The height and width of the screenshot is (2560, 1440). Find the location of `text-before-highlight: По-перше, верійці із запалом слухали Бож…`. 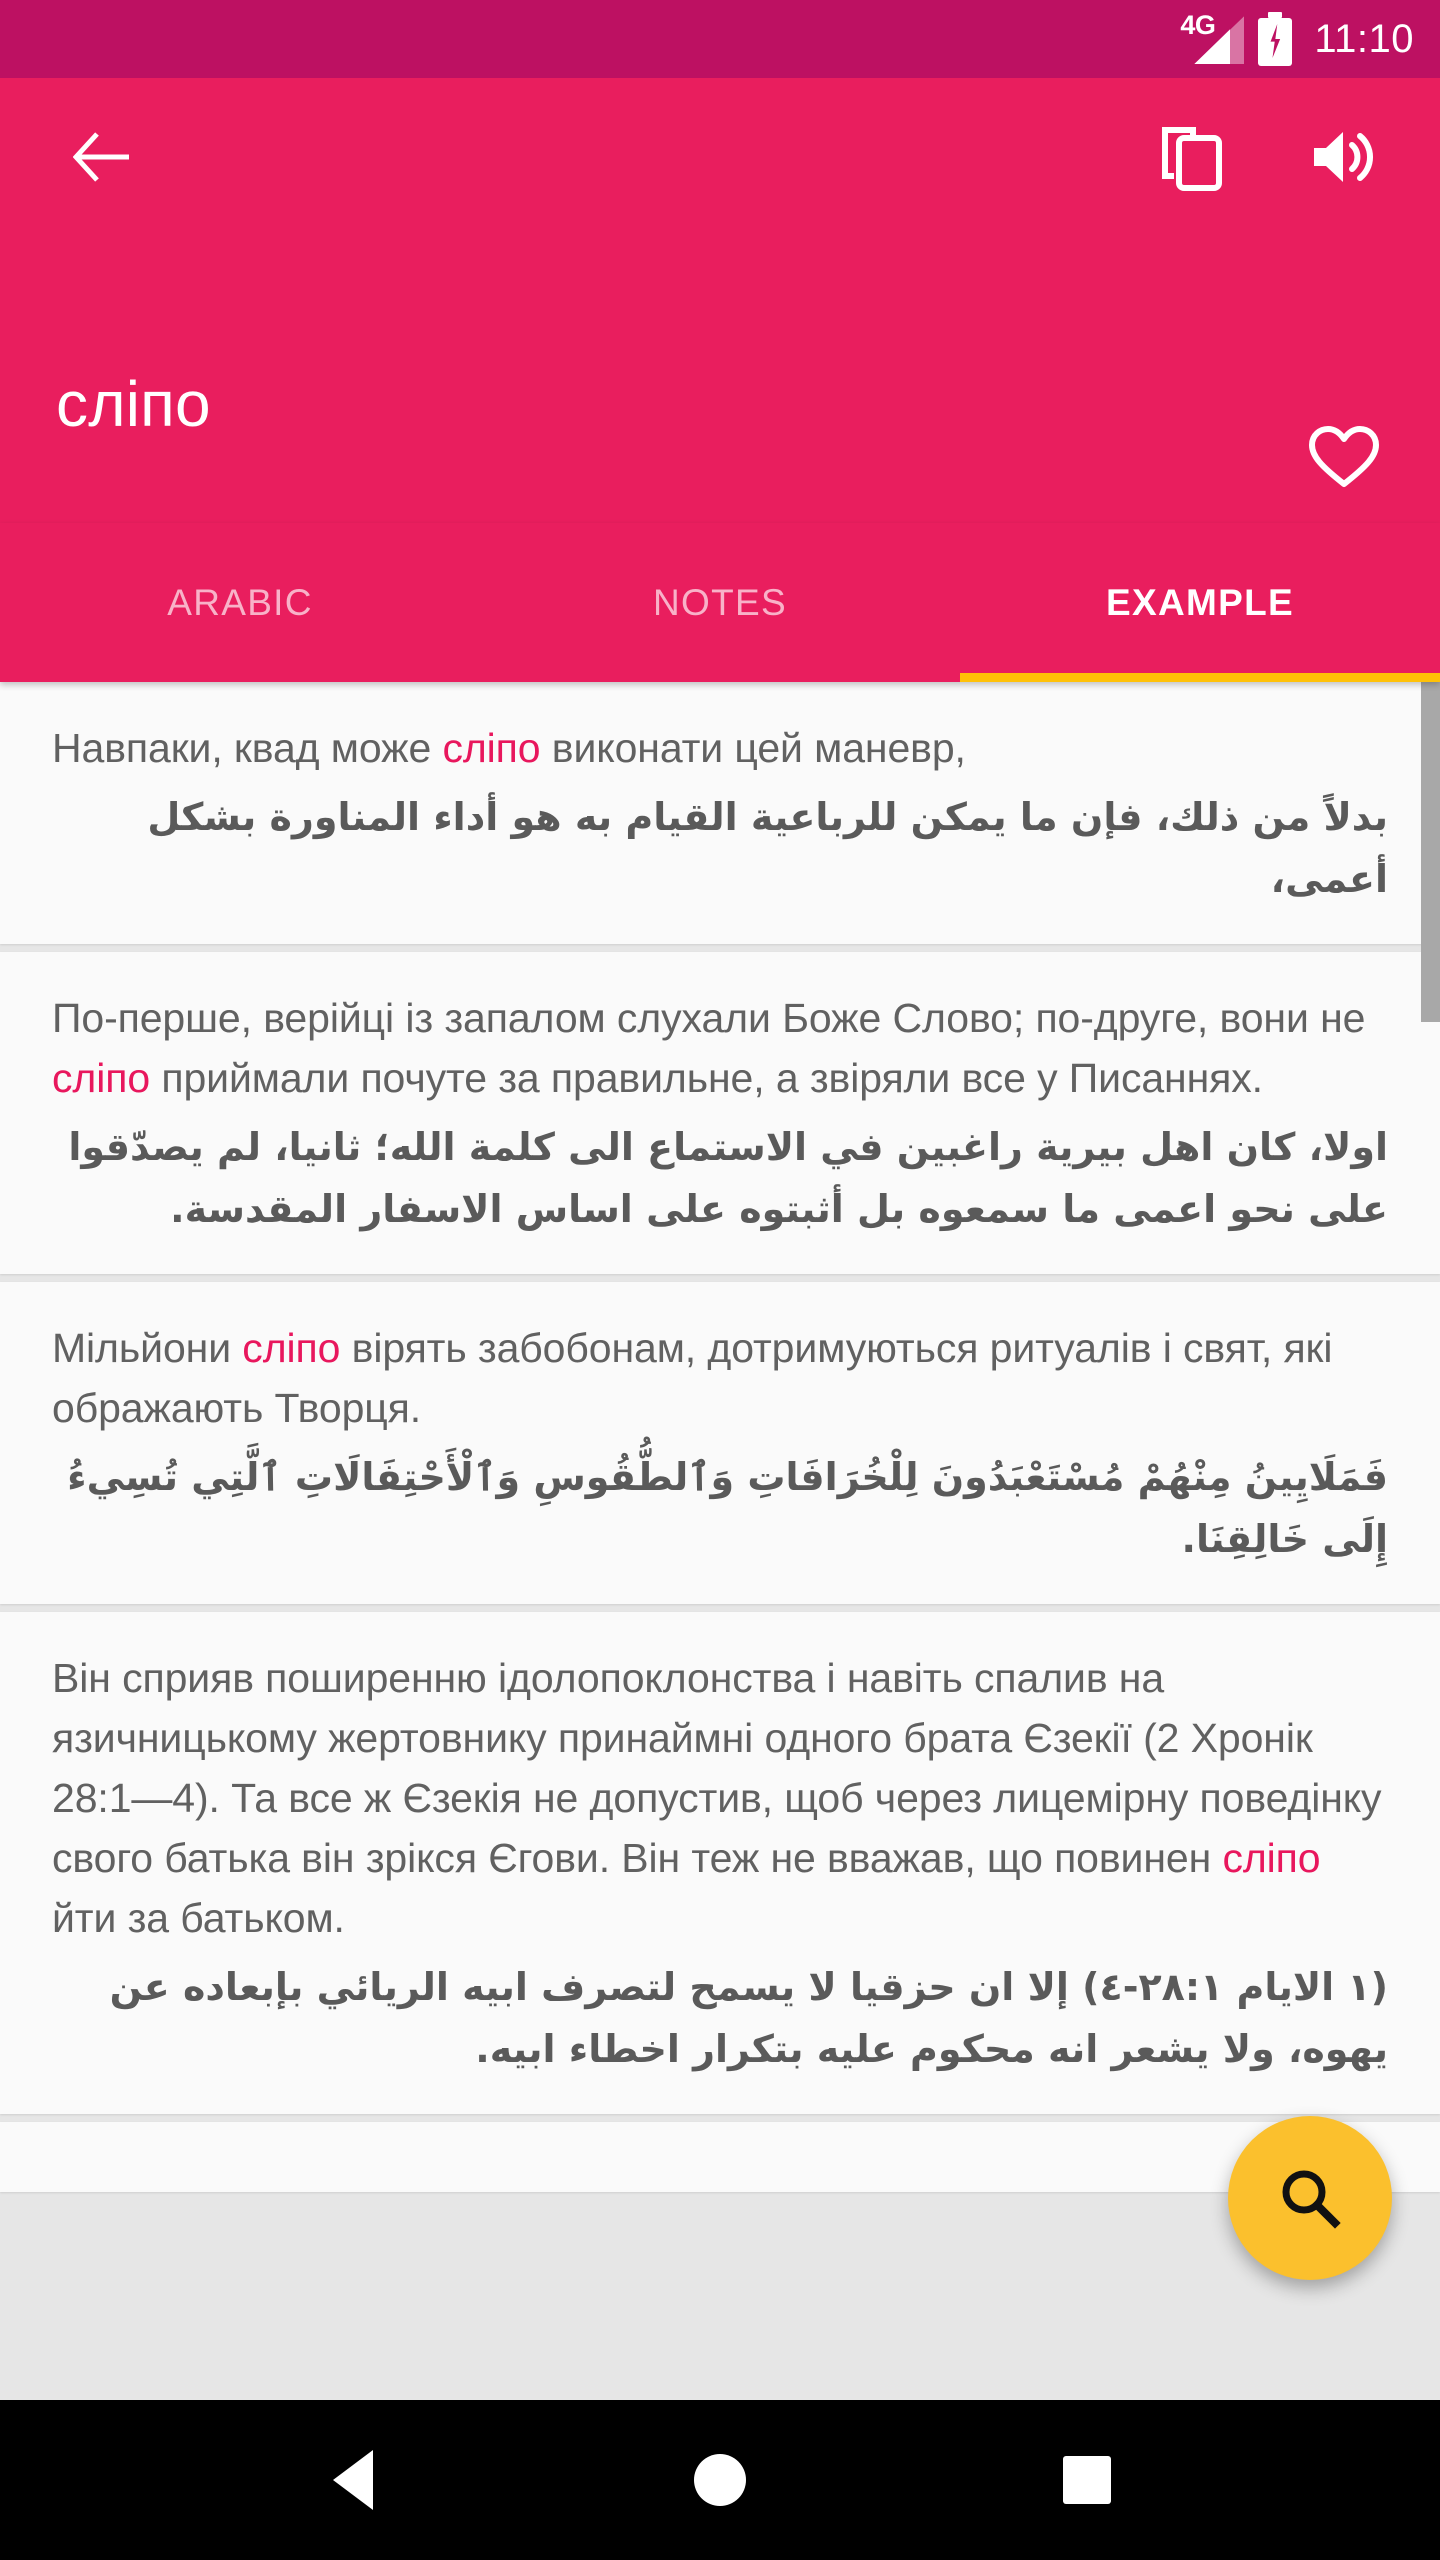

text-before-highlight: По-перше, верійці із запалом слухали Бож… is located at coordinates (709, 1018).